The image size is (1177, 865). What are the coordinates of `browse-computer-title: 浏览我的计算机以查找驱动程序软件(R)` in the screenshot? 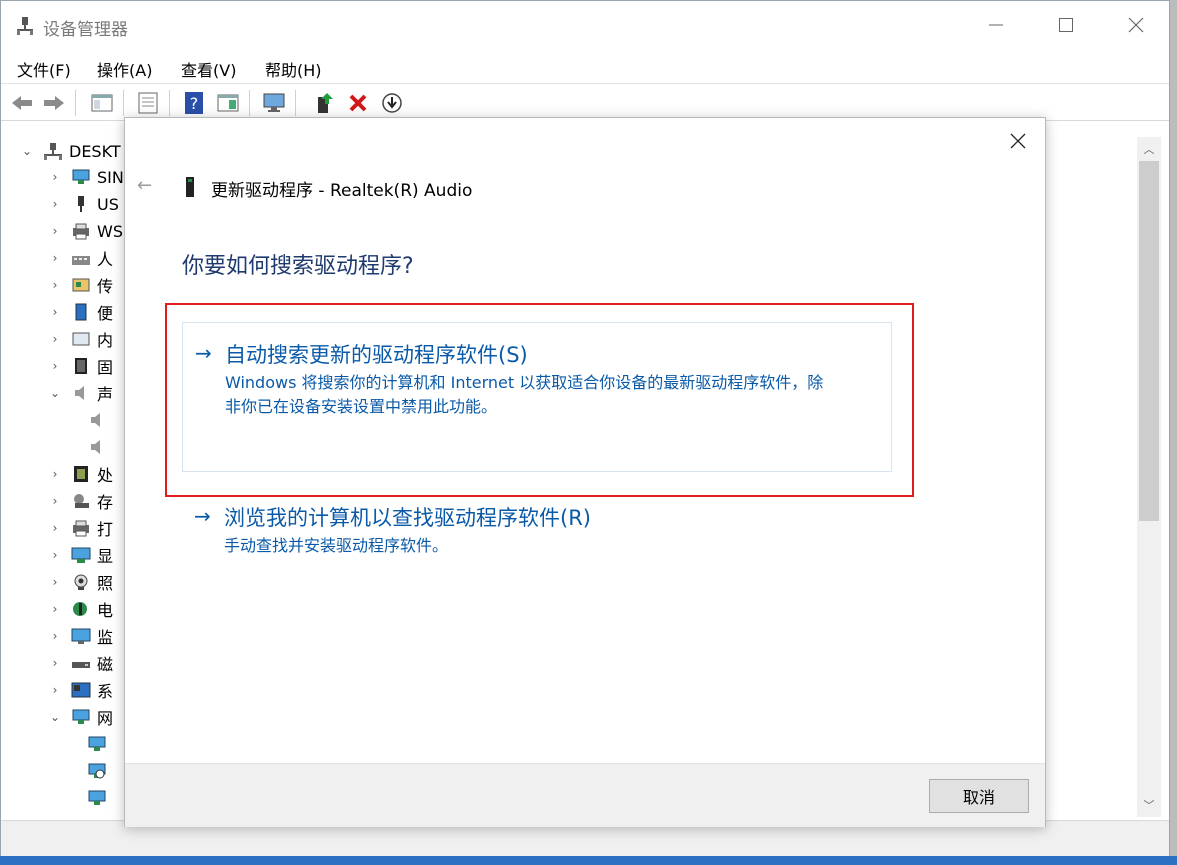 It's located at (407, 518).